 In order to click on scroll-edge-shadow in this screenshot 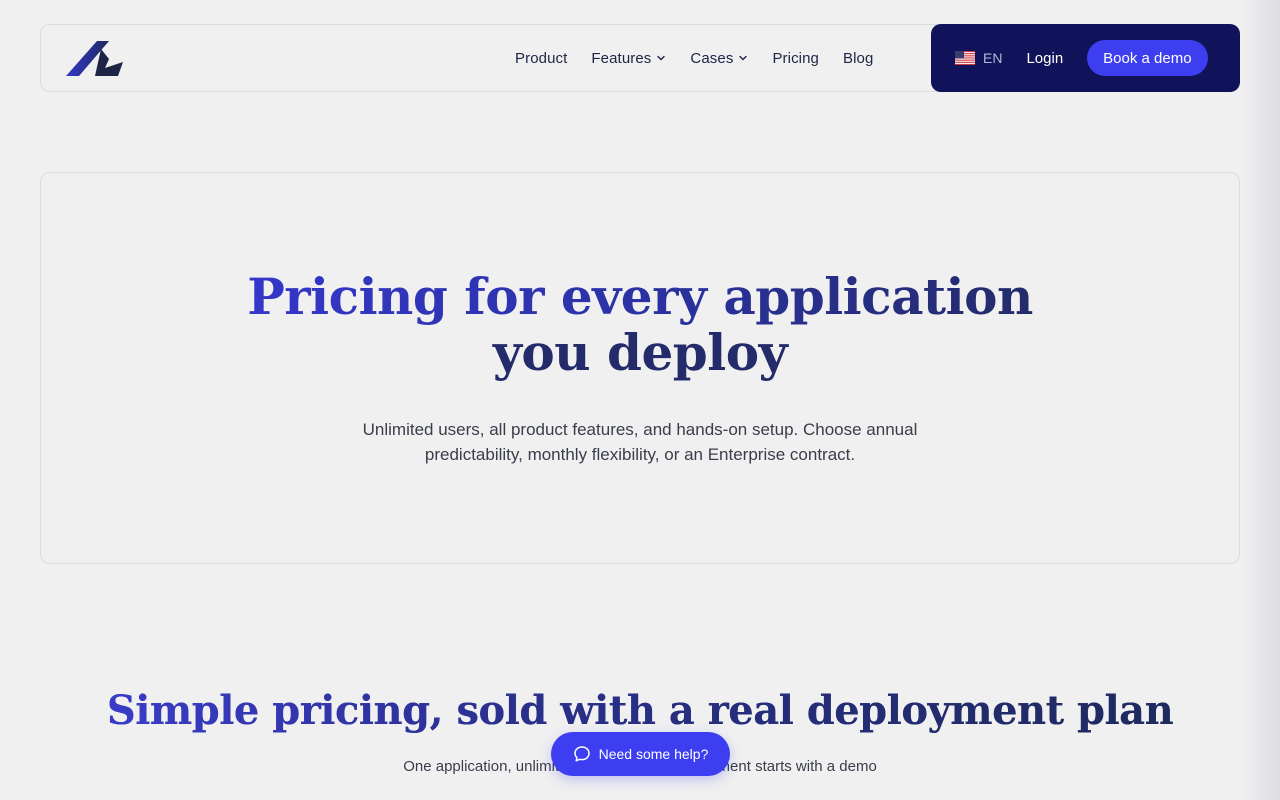, I will do `click(1260, 400)`.